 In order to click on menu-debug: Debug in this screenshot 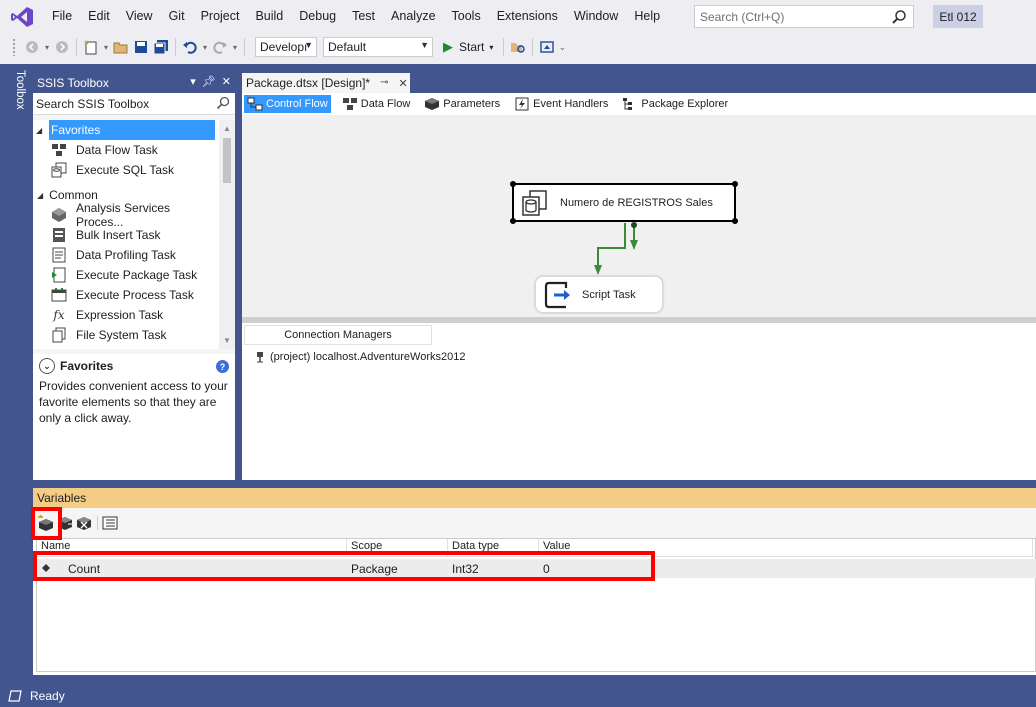, I will do `click(317, 16)`.